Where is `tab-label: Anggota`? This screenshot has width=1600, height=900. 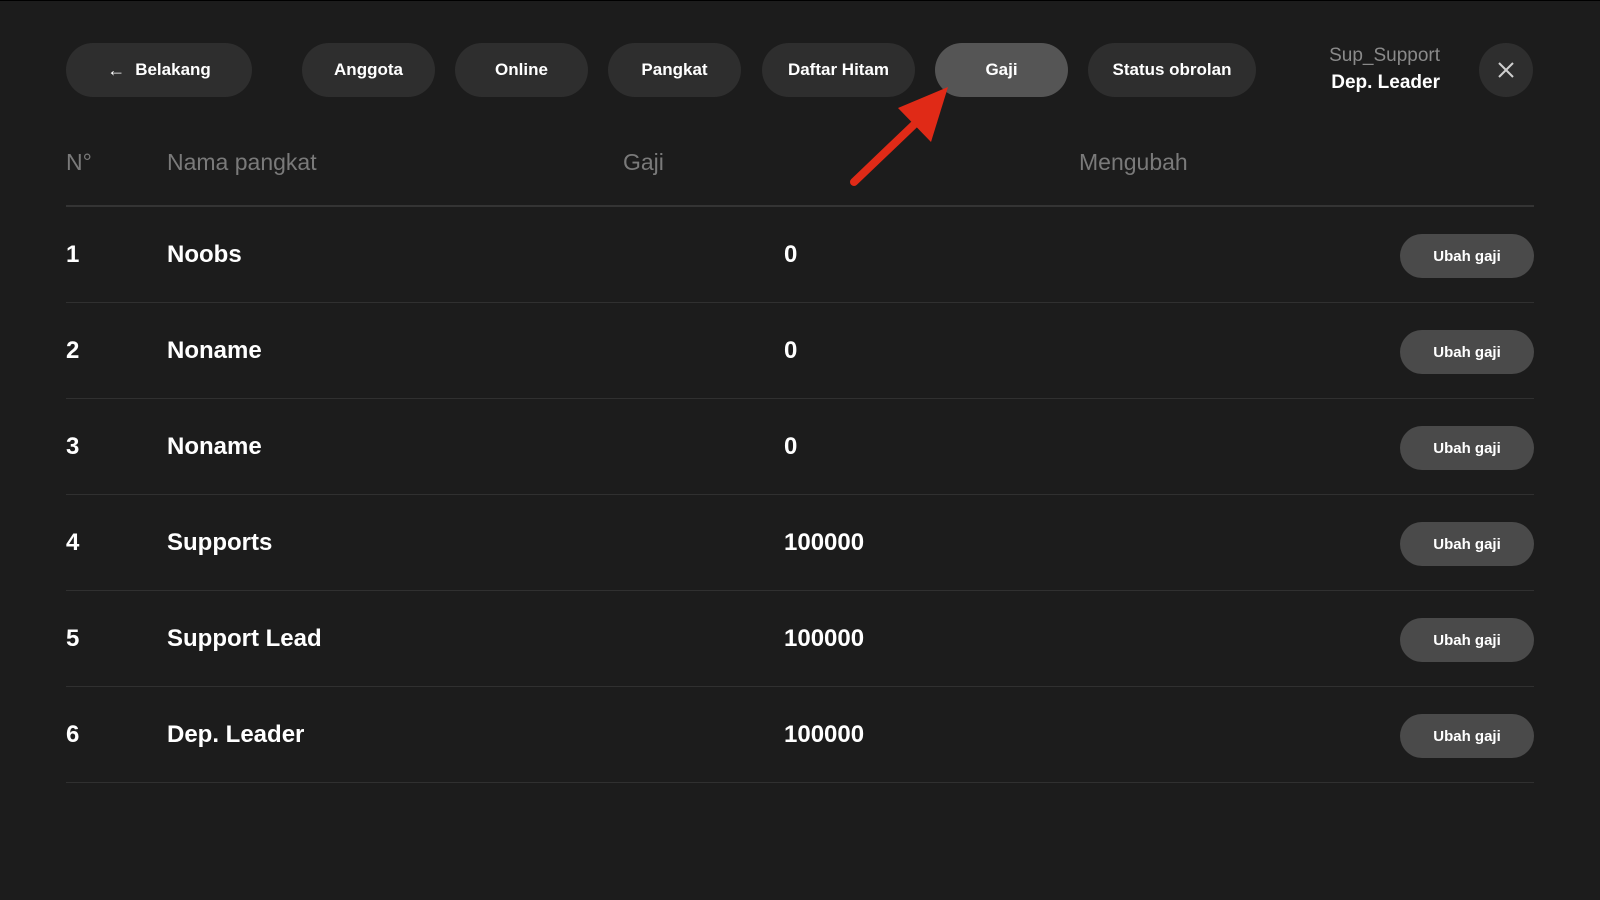
tab-label: Anggota is located at coordinates (368, 69).